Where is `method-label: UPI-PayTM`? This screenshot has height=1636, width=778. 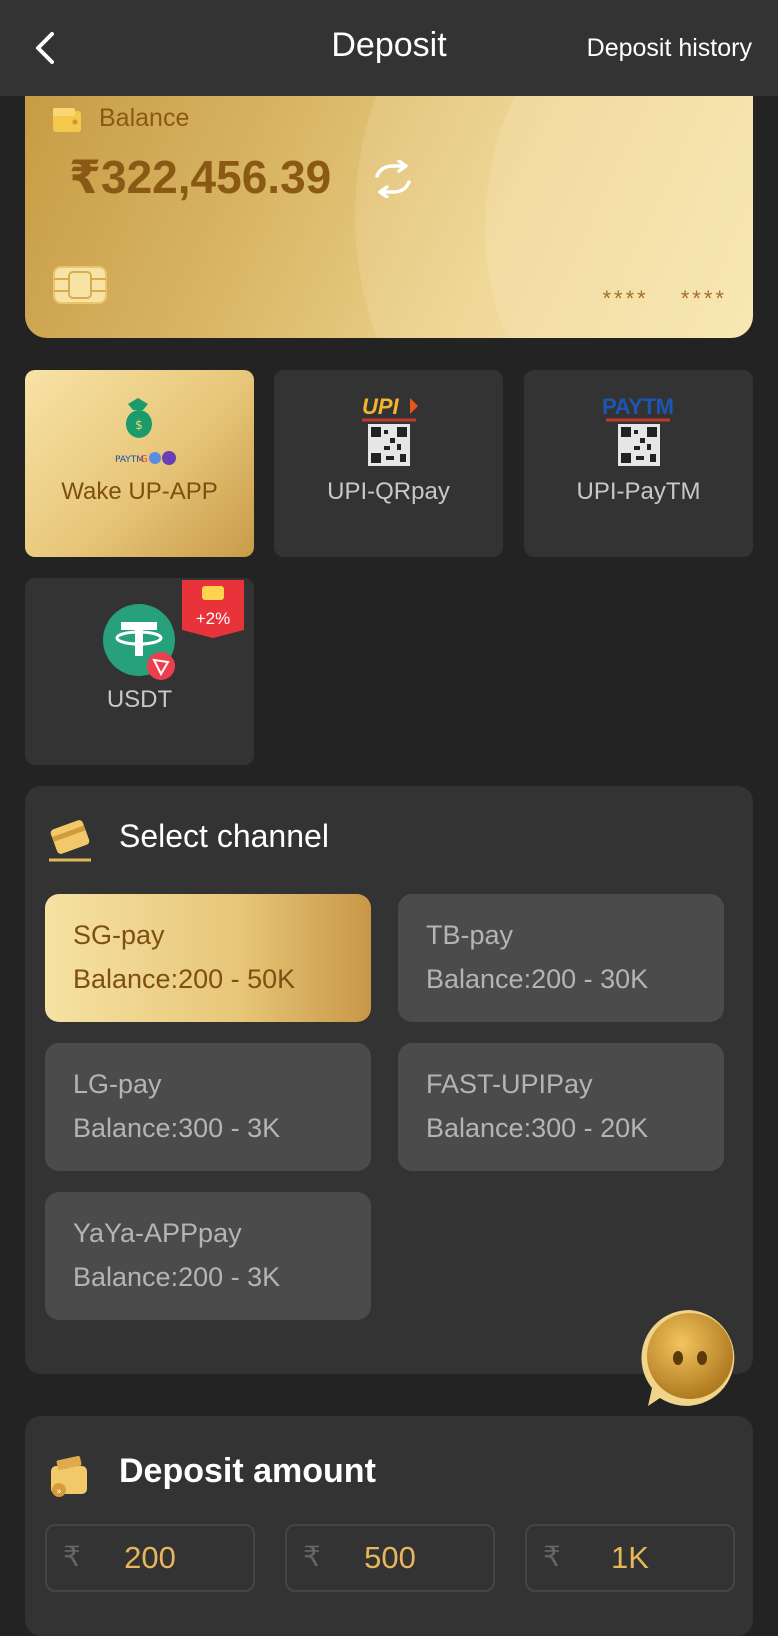 method-label: UPI-PayTM is located at coordinates (638, 491).